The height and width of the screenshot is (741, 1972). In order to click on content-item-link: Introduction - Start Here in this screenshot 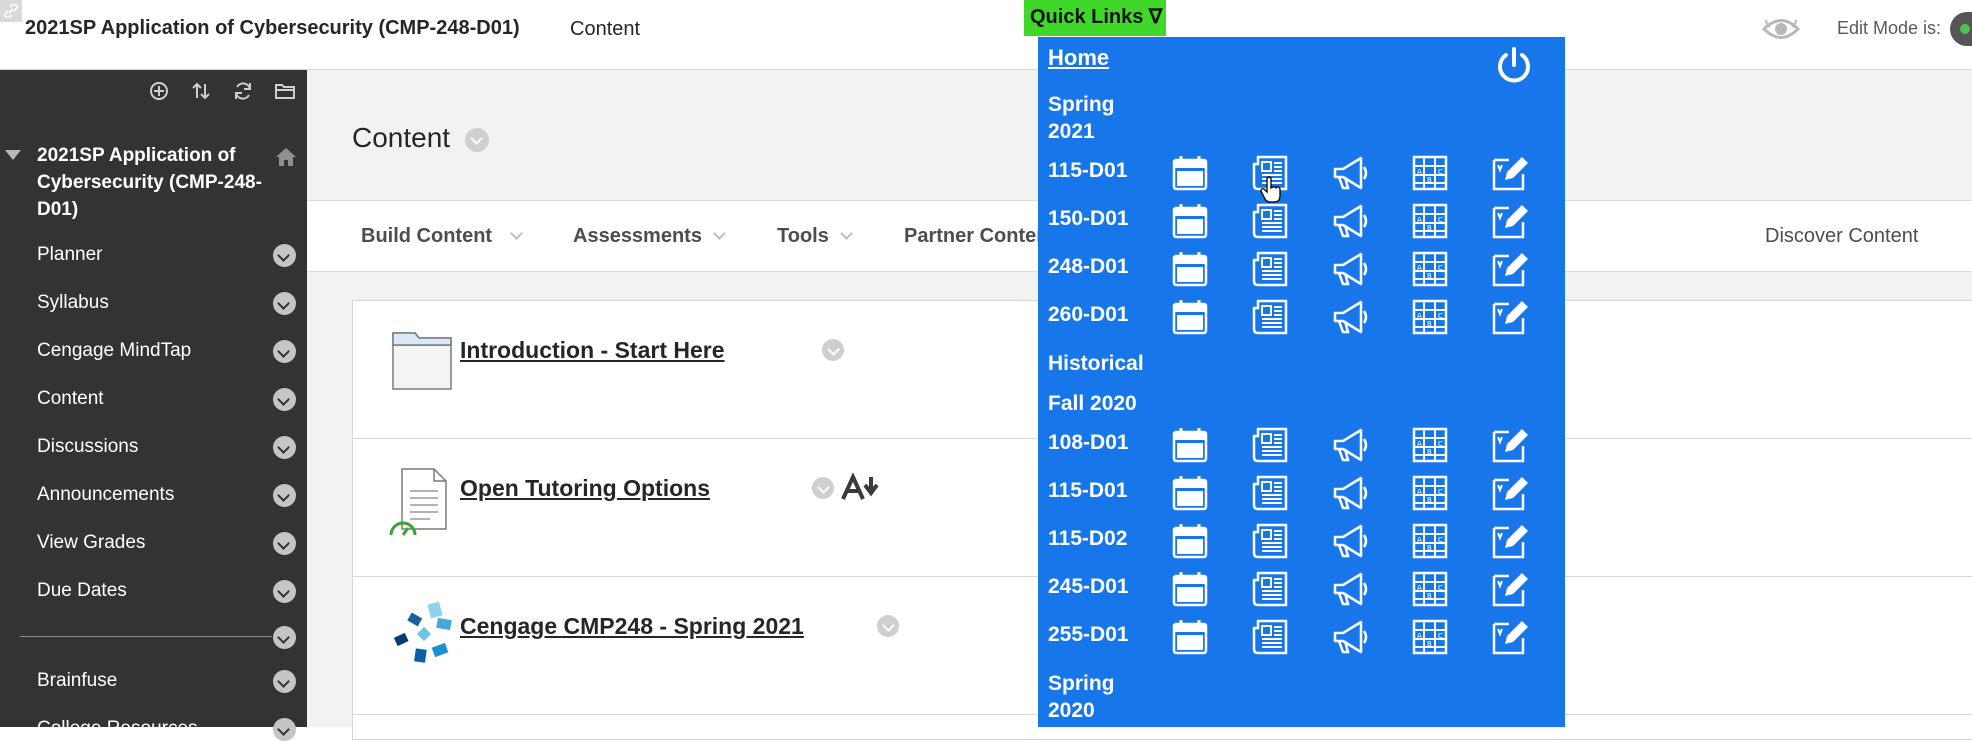, I will do `click(592, 350)`.